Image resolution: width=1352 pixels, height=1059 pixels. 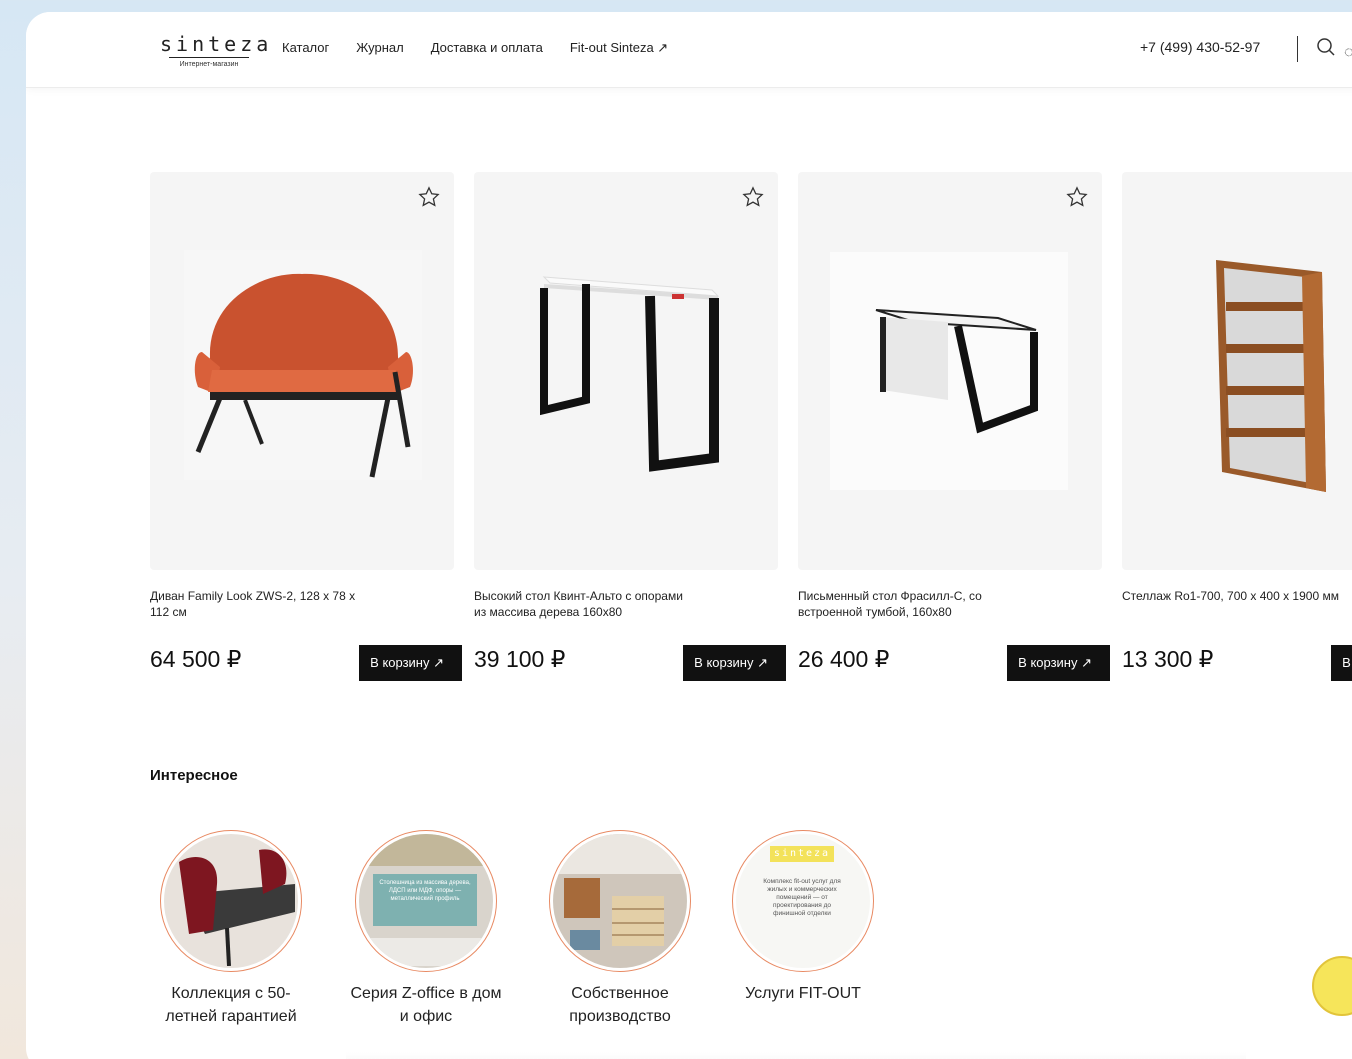 I want to click on writing-desk-image, so click(x=949, y=371).